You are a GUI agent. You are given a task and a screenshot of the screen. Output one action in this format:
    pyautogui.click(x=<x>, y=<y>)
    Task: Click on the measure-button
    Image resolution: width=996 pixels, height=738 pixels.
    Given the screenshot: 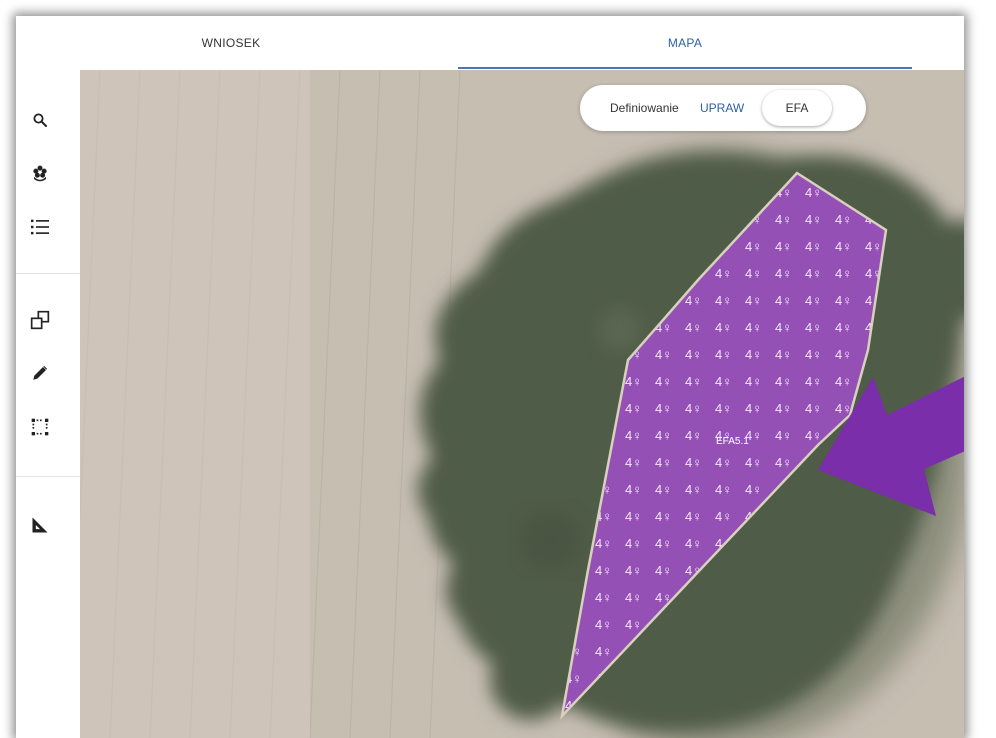 What is the action you would take?
    pyautogui.click(x=40, y=525)
    